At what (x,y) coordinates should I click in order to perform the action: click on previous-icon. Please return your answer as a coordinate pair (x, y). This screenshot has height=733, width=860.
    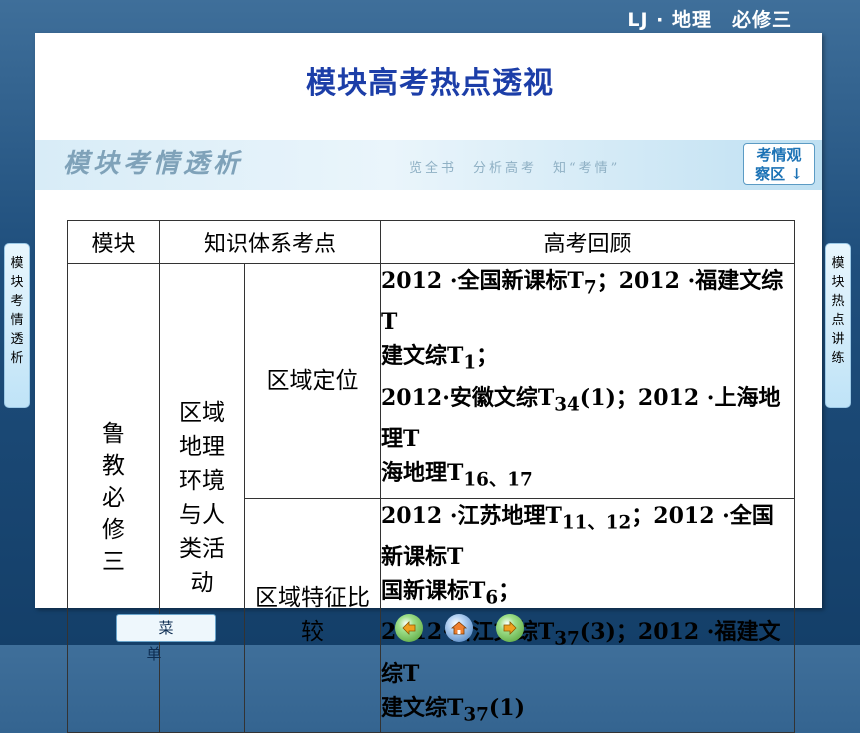
    Looking at the image, I should click on (409, 628).